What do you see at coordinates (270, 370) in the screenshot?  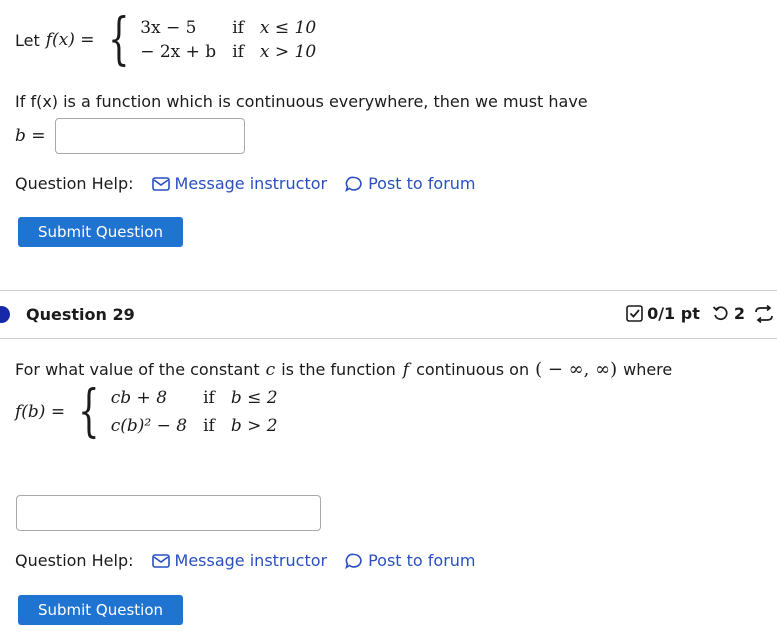 I see `constant-symbol: c` at bounding box center [270, 370].